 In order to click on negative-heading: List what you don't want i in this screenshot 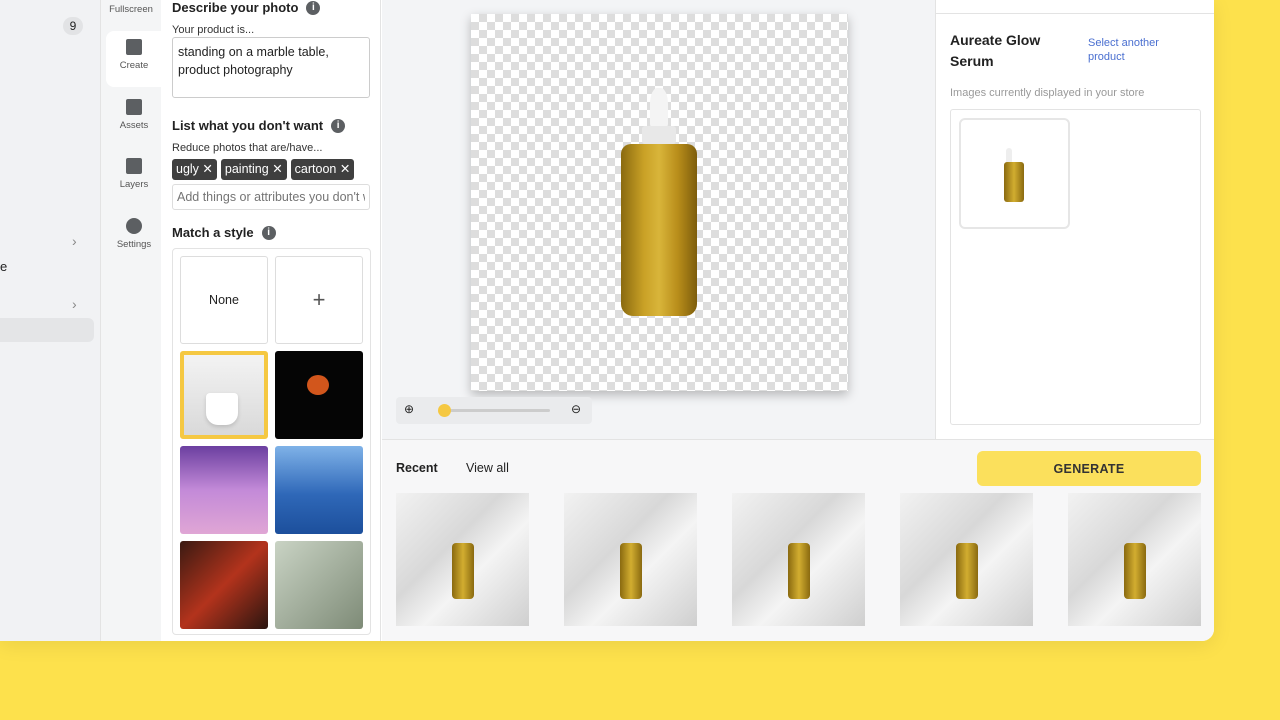, I will do `click(259, 125)`.